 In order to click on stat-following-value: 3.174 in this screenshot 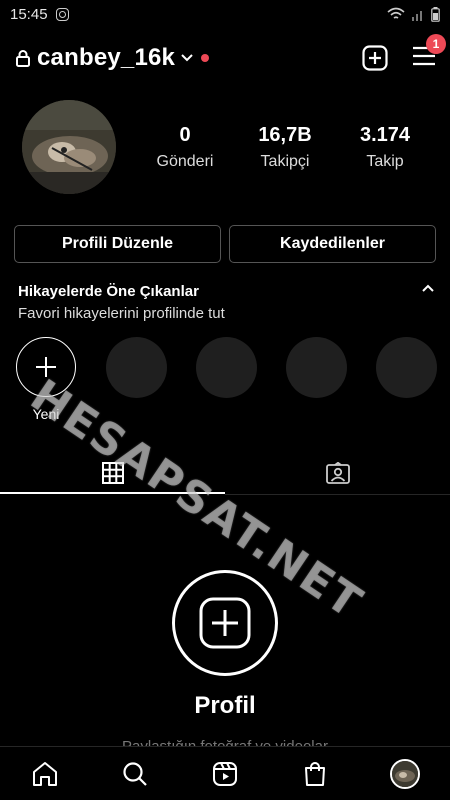, I will do `click(385, 135)`.